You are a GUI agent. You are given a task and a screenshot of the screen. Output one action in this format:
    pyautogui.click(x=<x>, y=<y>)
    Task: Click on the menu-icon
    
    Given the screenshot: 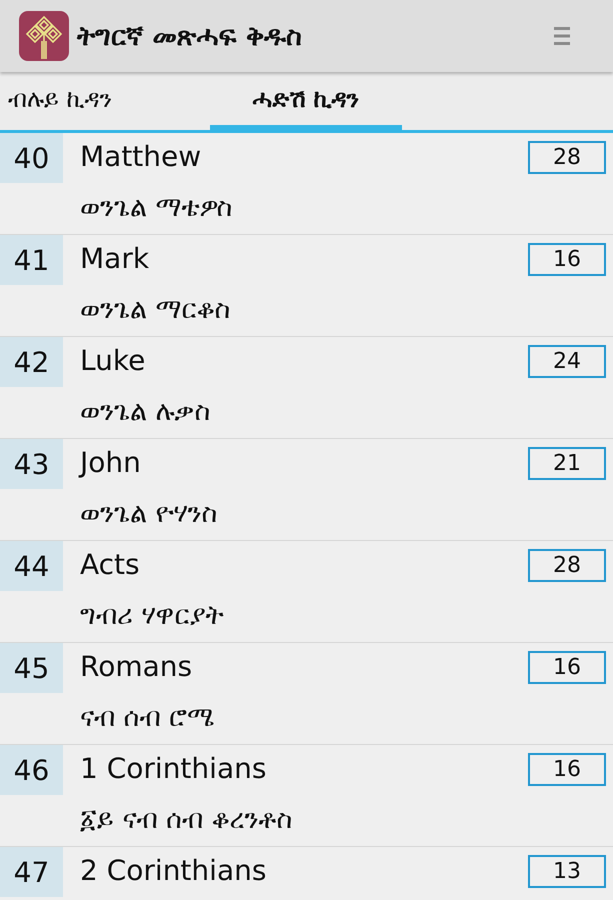 What is the action you would take?
    pyautogui.click(x=562, y=36)
    